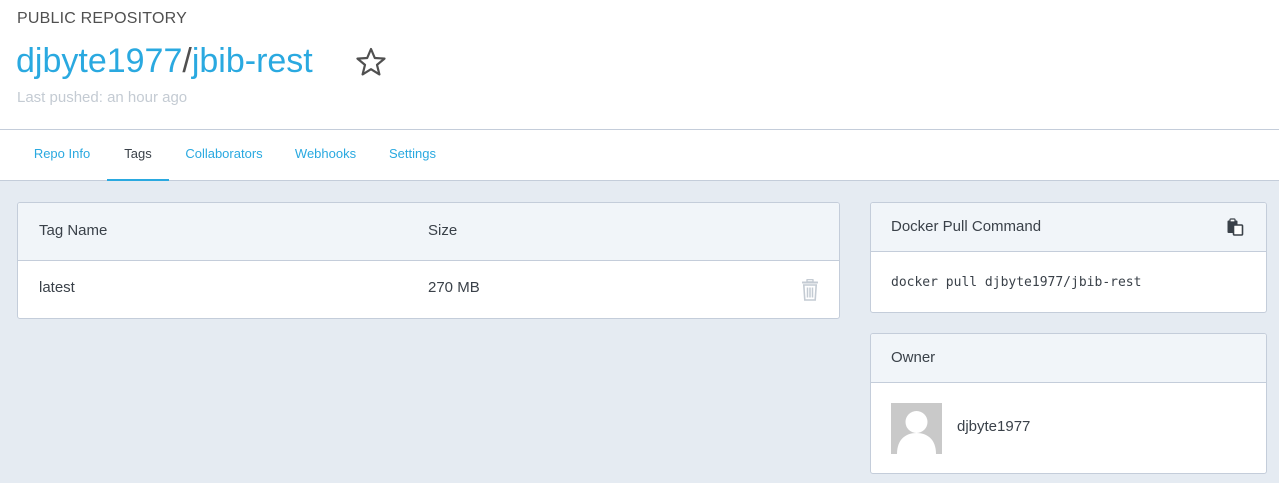  I want to click on tag-size-cell: 270 MB, so click(454, 287).